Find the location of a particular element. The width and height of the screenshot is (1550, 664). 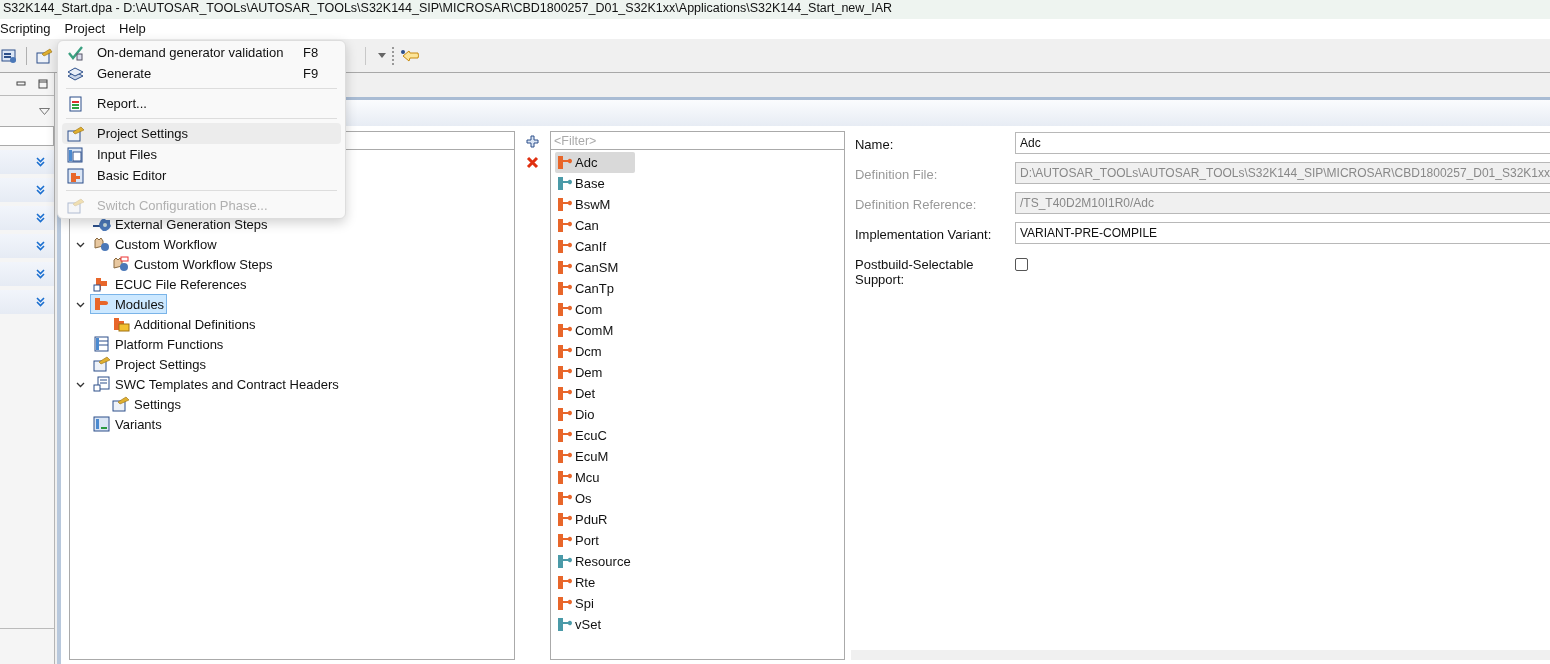

menu-item: Project Settings is located at coordinates (201, 133).